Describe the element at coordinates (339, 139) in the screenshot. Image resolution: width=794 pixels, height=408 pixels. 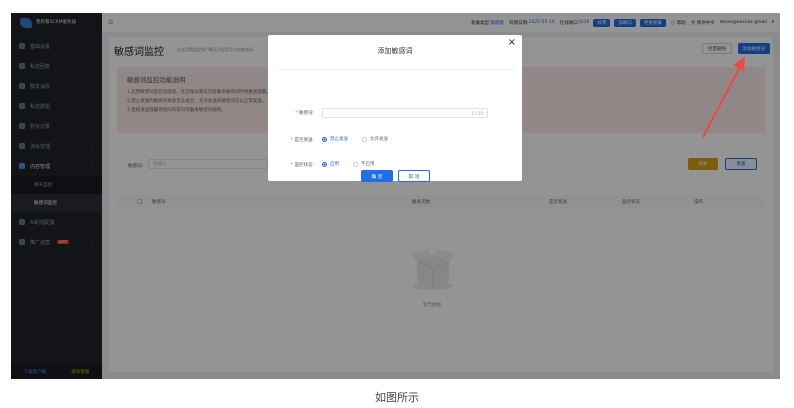
I see `radio-label: 禁止发送` at that location.